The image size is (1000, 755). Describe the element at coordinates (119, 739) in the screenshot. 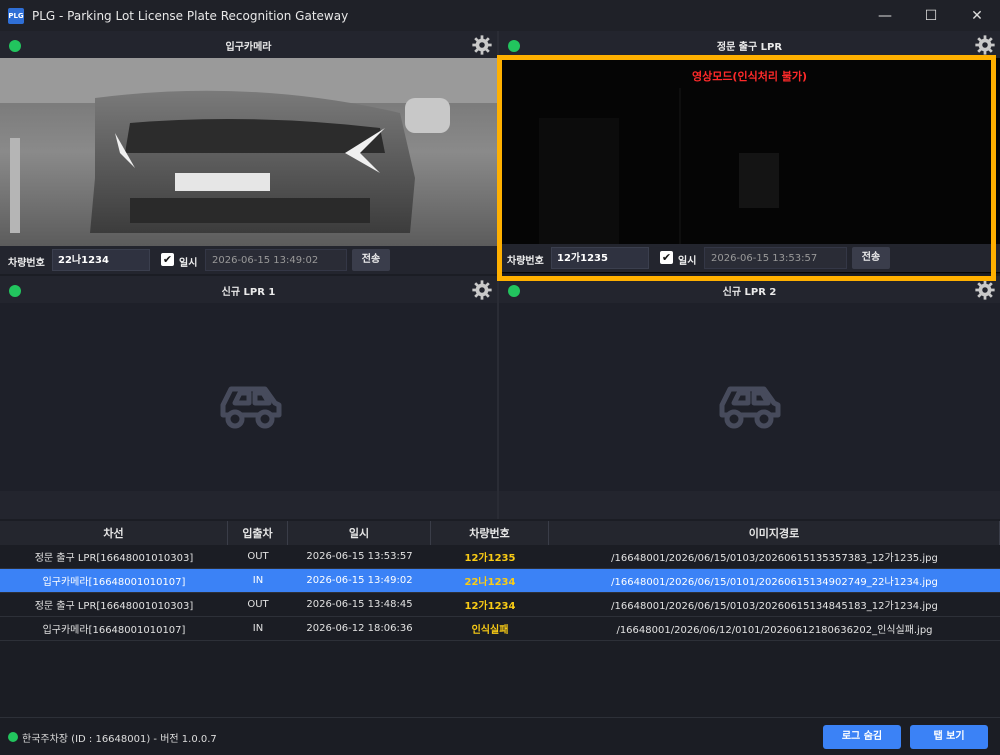

I see `site-info-text: 한국주차장 (ID : 16648001) - 버전 1.0.0.7` at that location.